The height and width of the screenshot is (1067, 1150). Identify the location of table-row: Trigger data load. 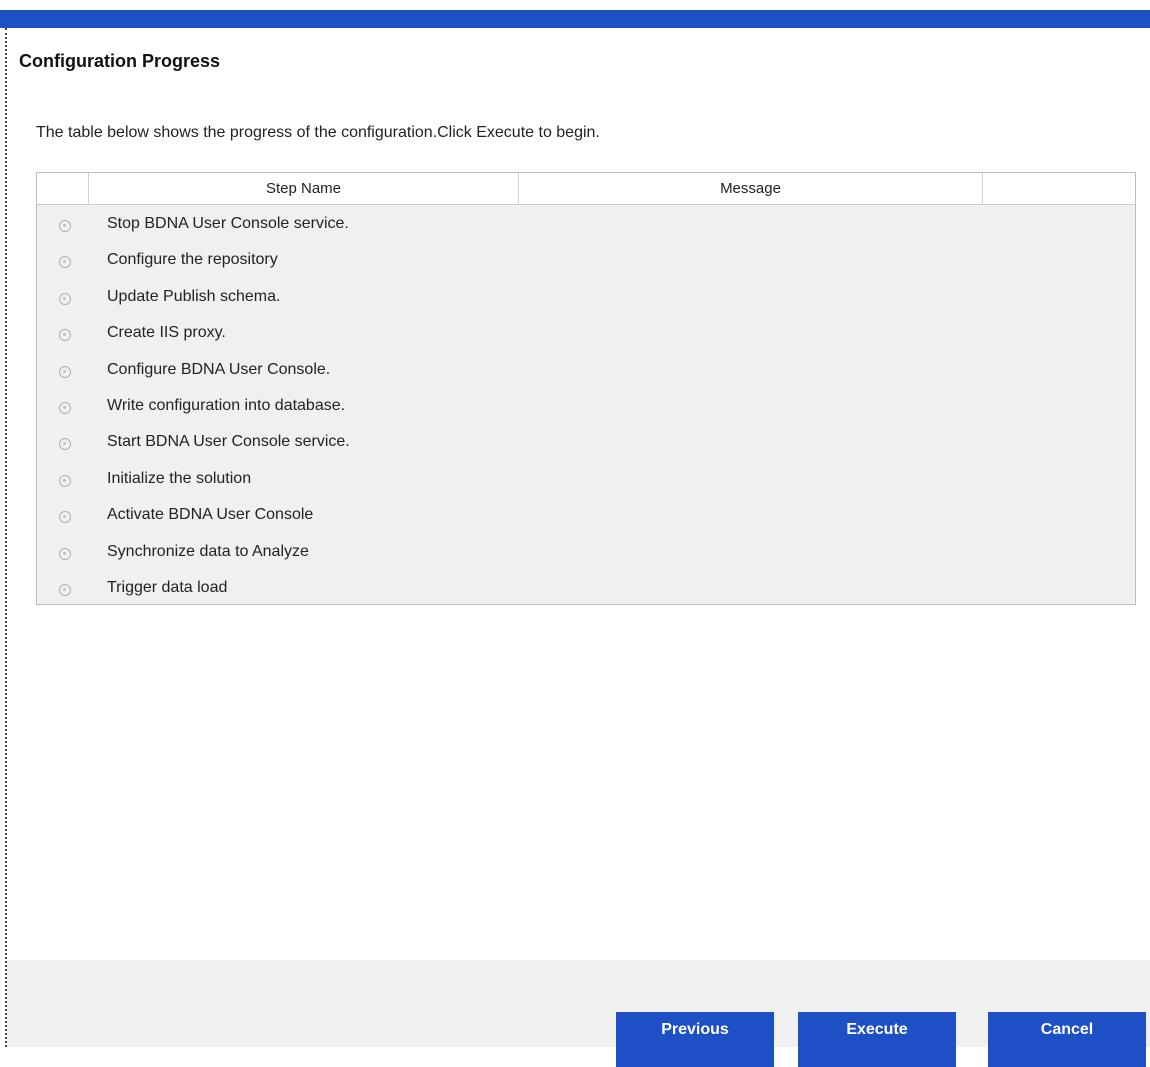
(586, 593).